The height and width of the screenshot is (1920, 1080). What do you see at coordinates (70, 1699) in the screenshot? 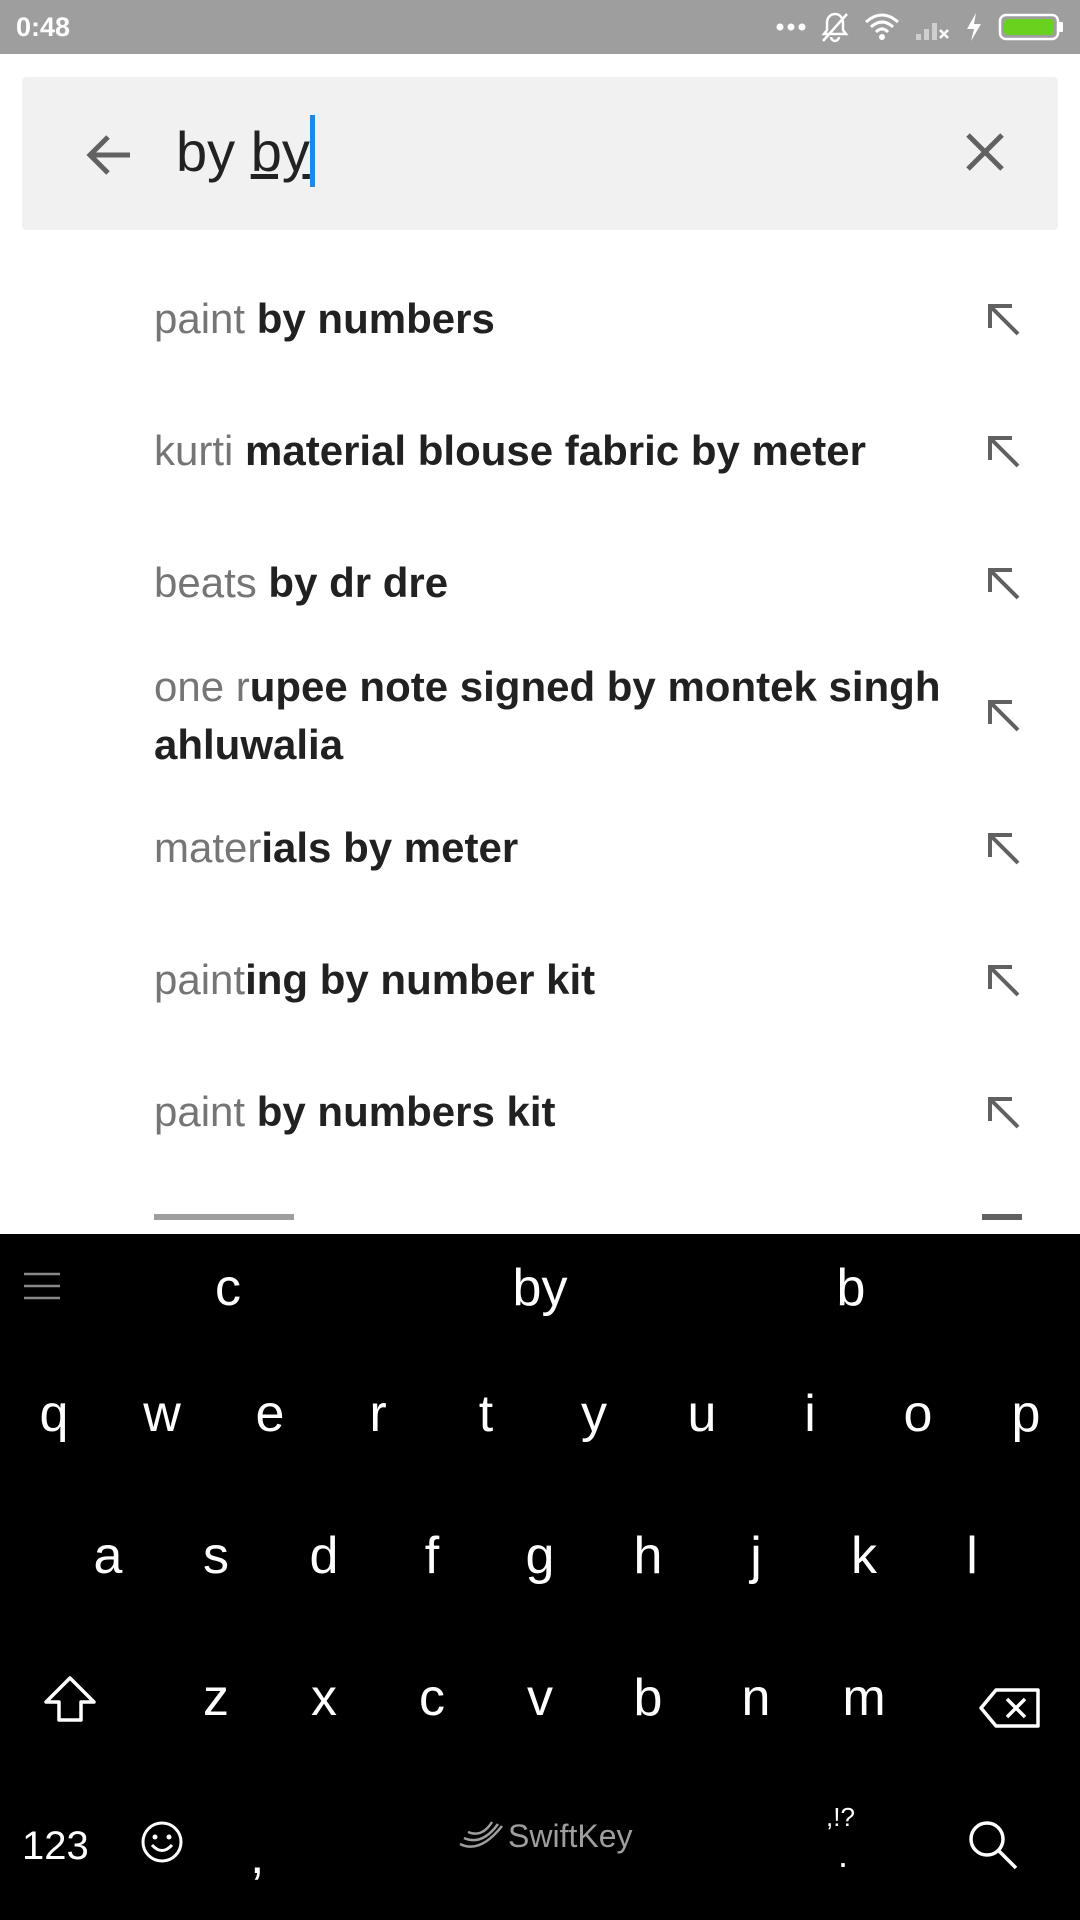
I see `shift-arrow-icon` at bounding box center [70, 1699].